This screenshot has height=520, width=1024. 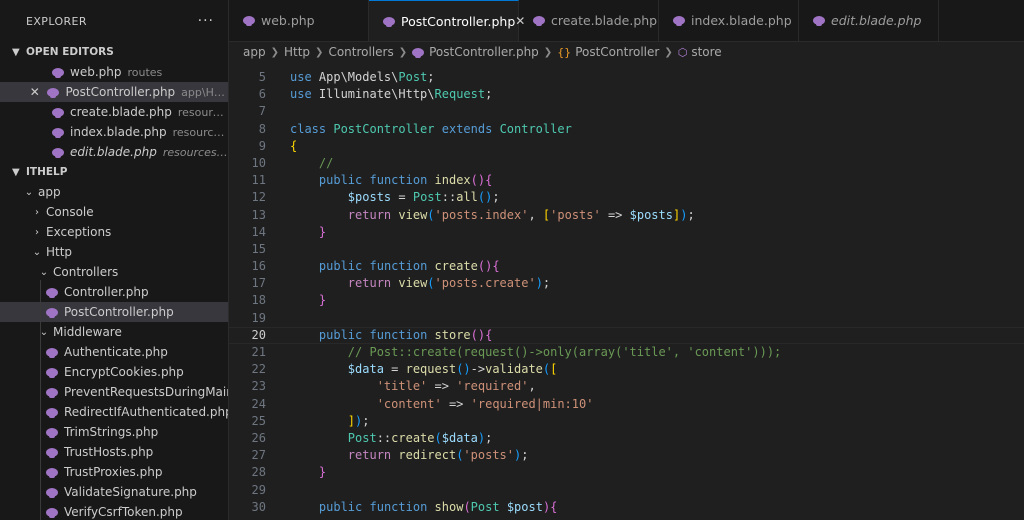 I want to click on line-code: return view('posts.create');, so click(x=420, y=283).